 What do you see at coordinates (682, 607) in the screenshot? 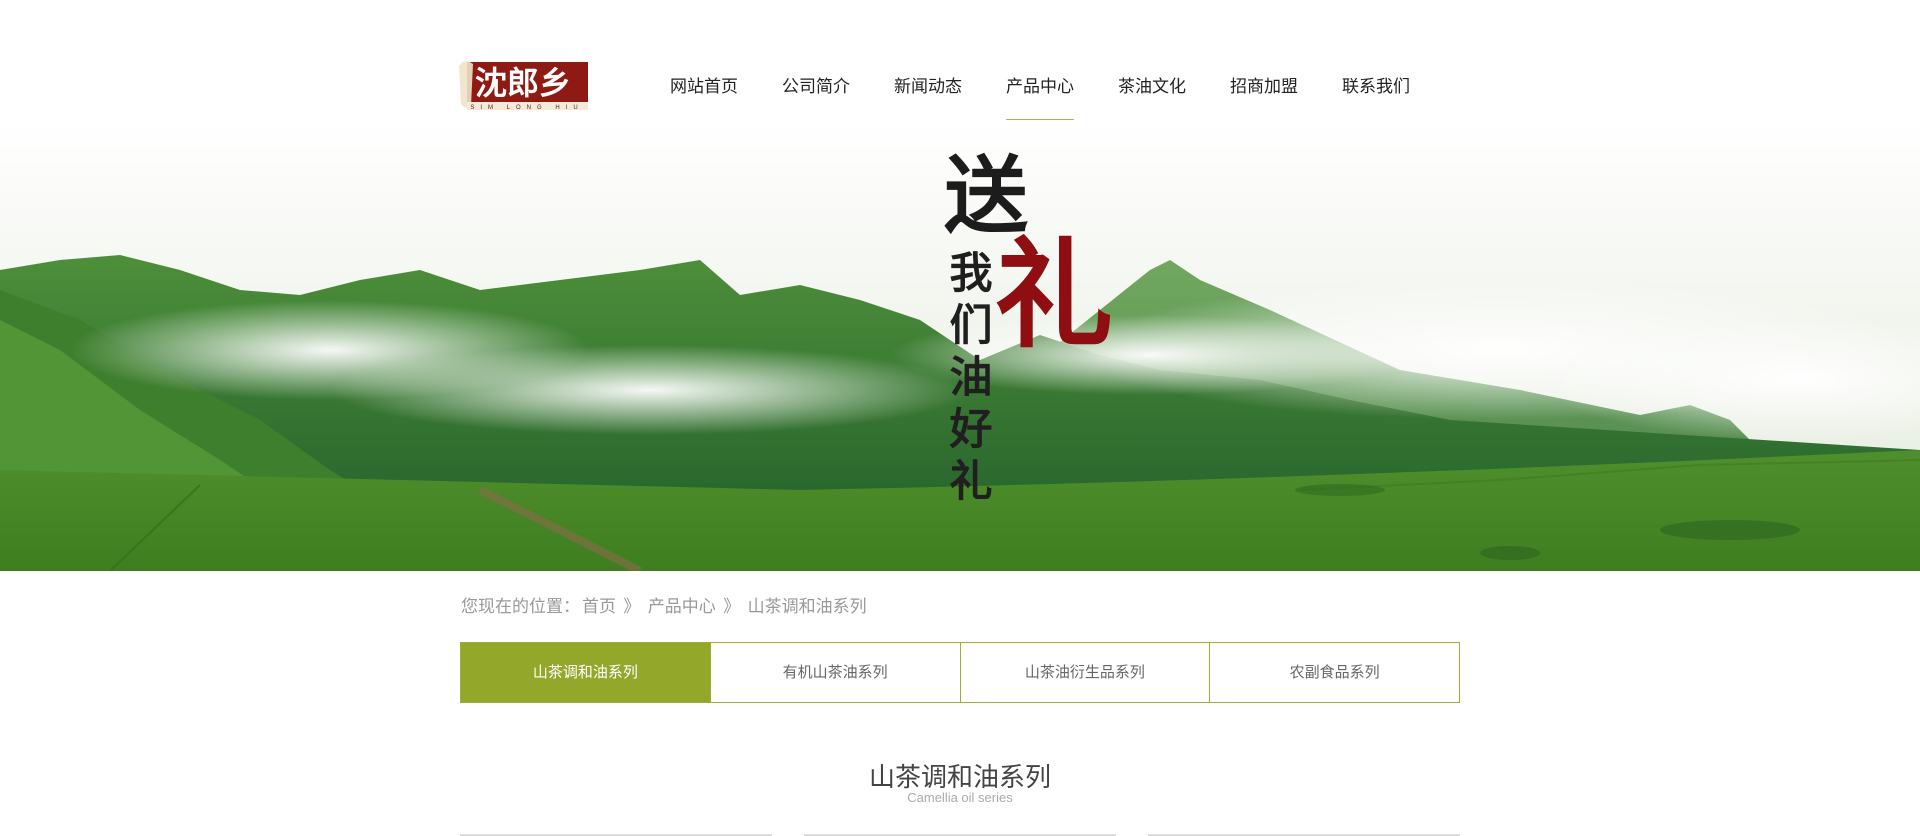
I see `breadcrumb-products-link: 产品中心` at bounding box center [682, 607].